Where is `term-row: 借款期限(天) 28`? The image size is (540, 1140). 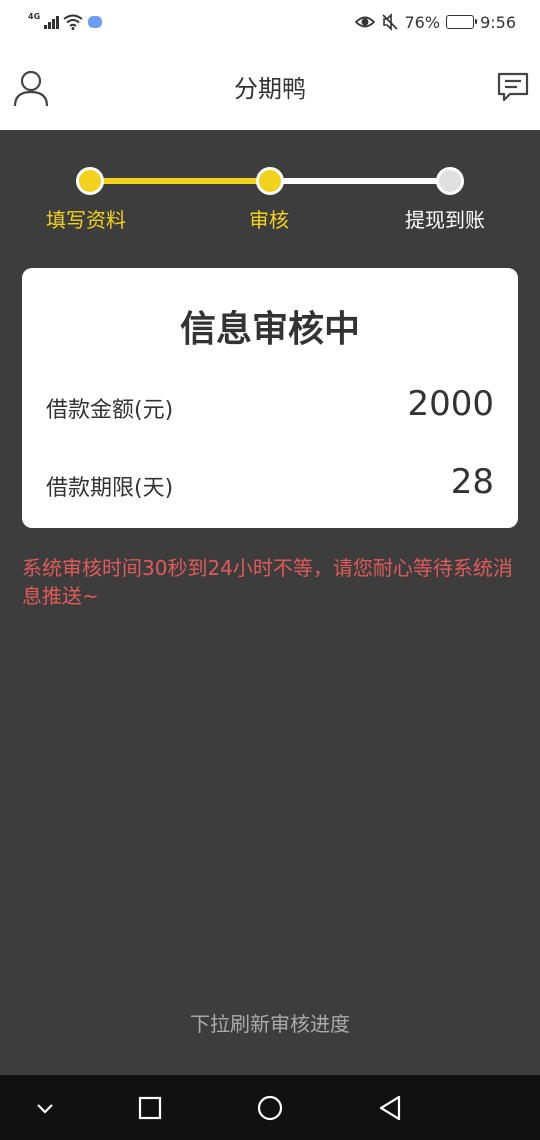 term-row: 借款期限(天) 28 is located at coordinates (270, 484).